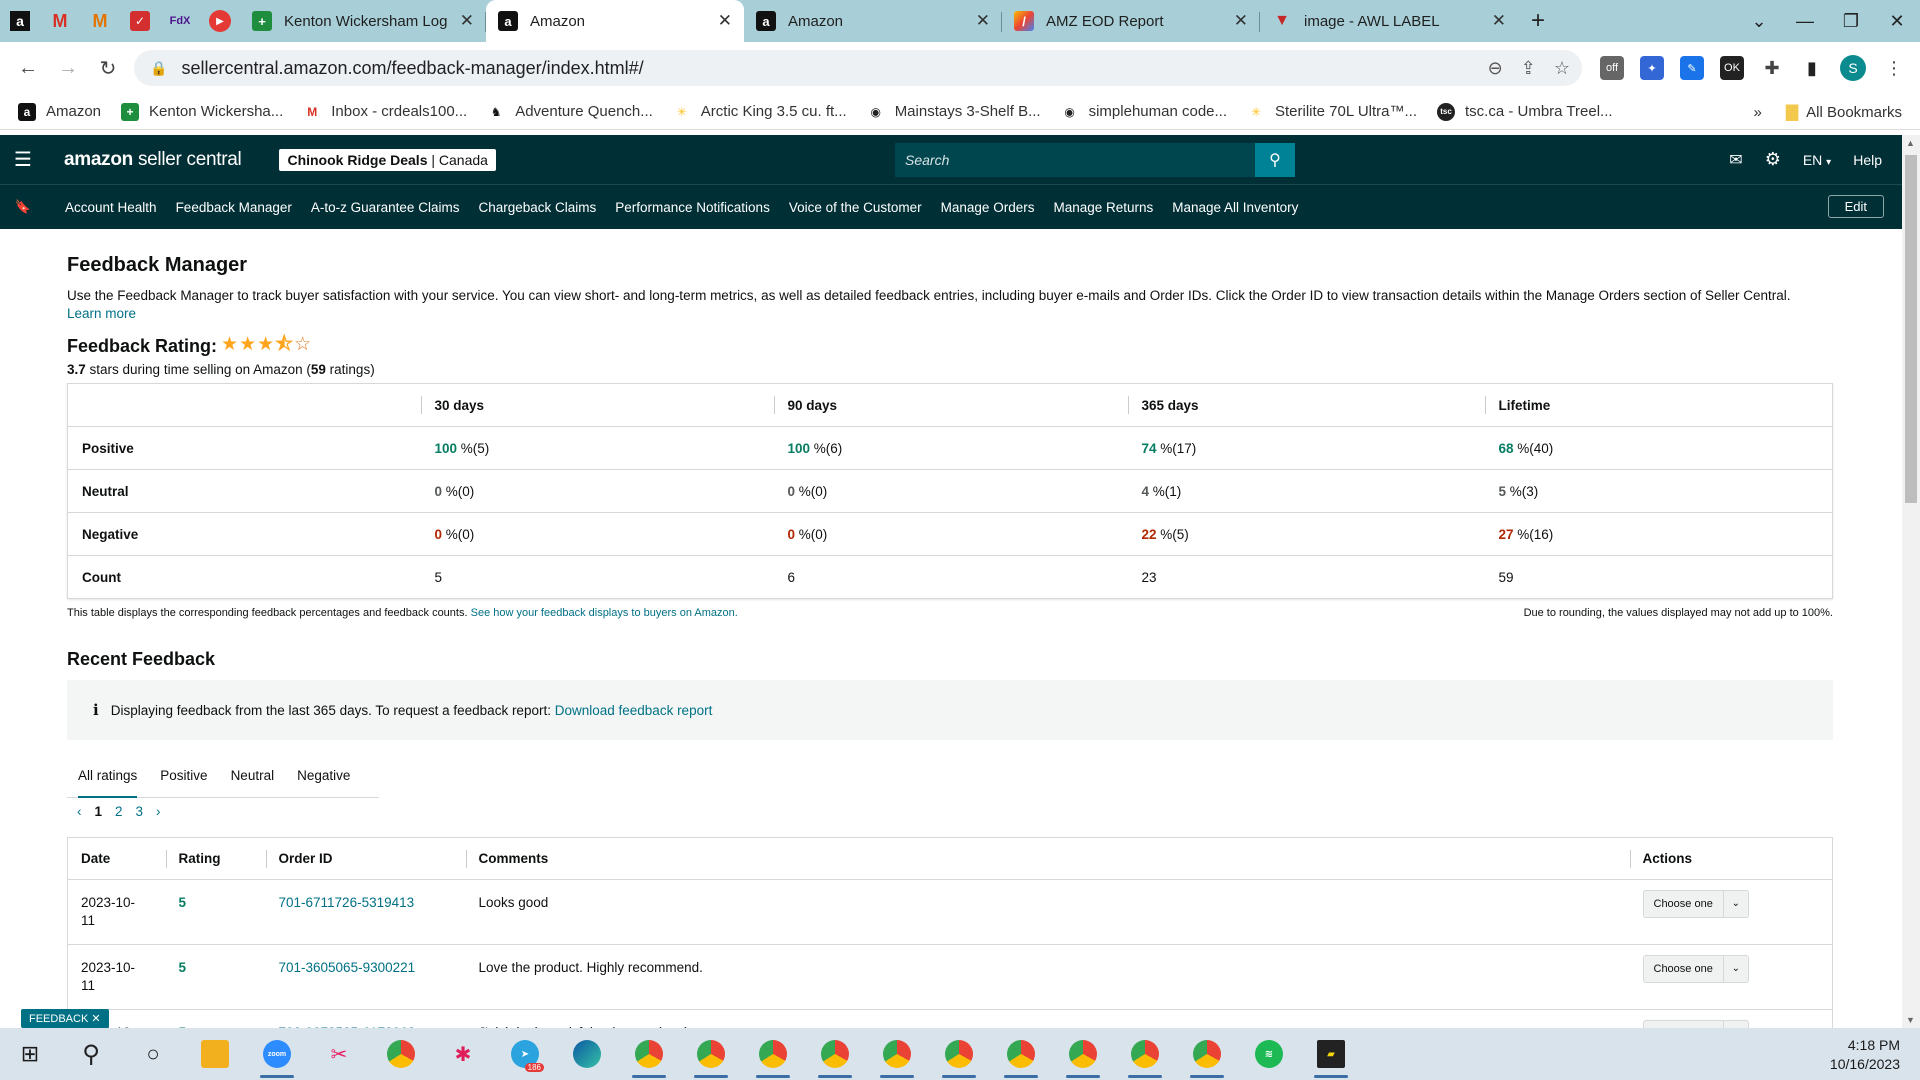  I want to click on nav-feedback-manager: Feedback Manager, so click(234, 207).